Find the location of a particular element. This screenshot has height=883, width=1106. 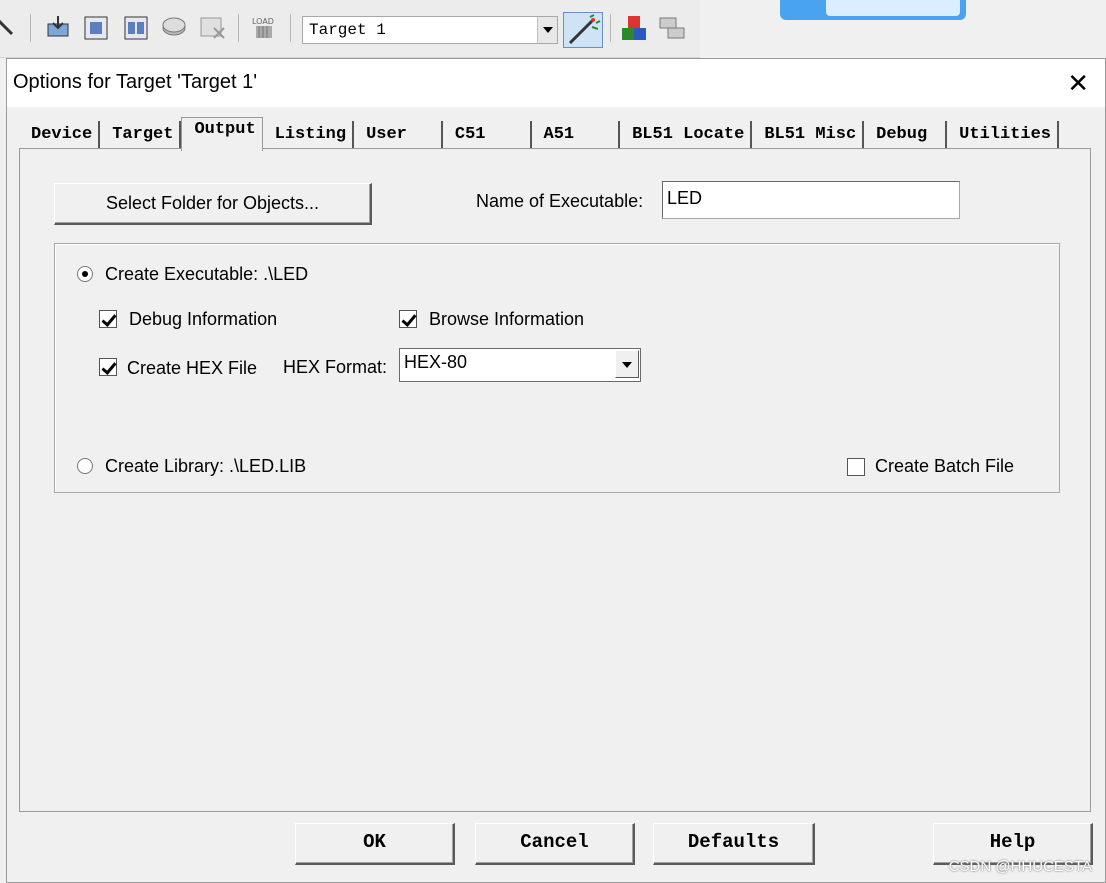

debug-info-checkbox is located at coordinates (108, 319).